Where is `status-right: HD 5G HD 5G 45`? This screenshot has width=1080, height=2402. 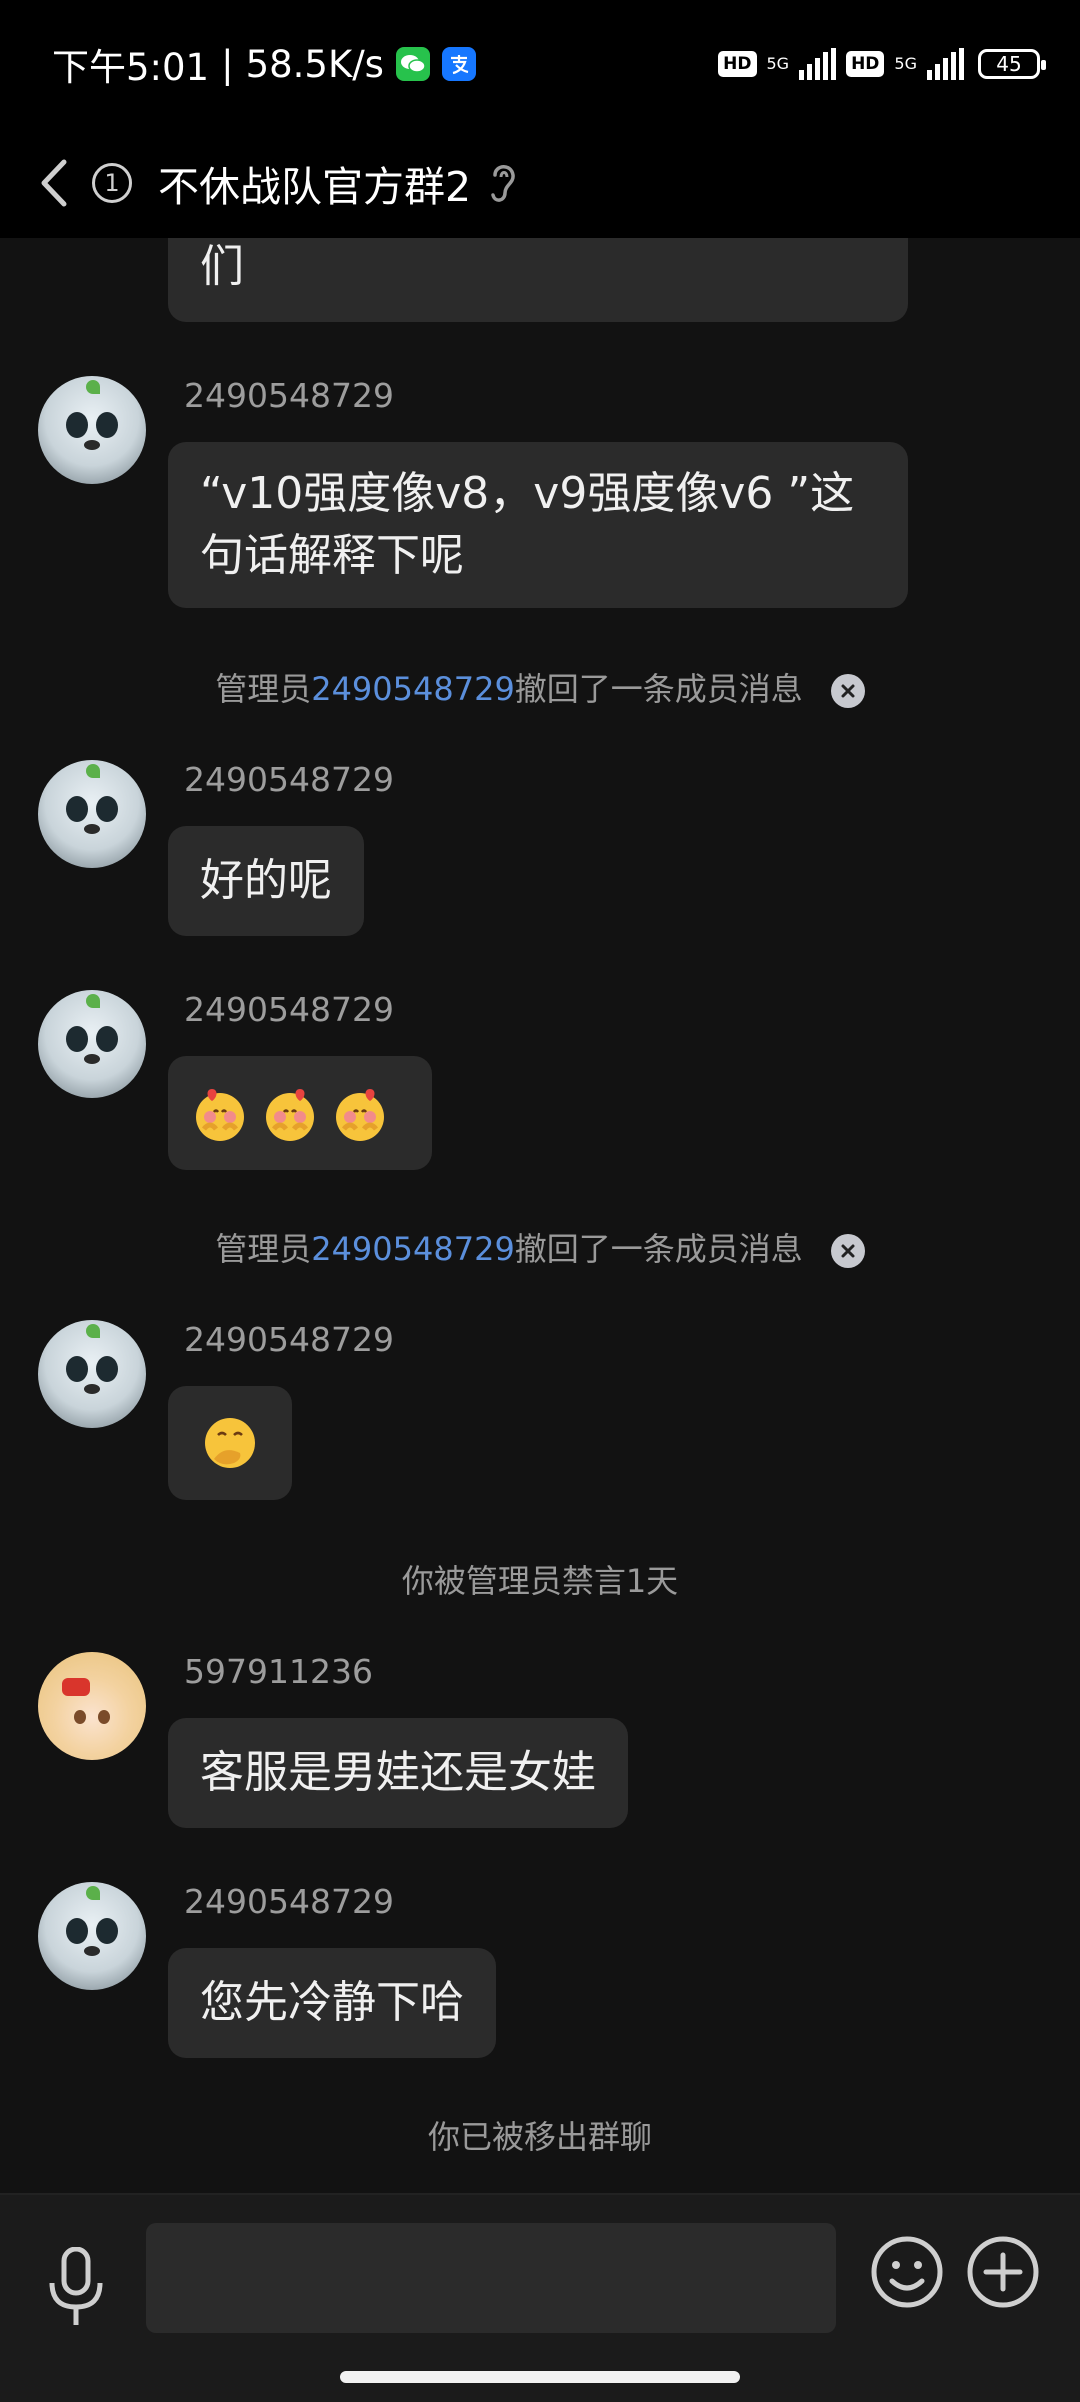
status-right: HD 5G HD 5G 45 is located at coordinates (882, 64).